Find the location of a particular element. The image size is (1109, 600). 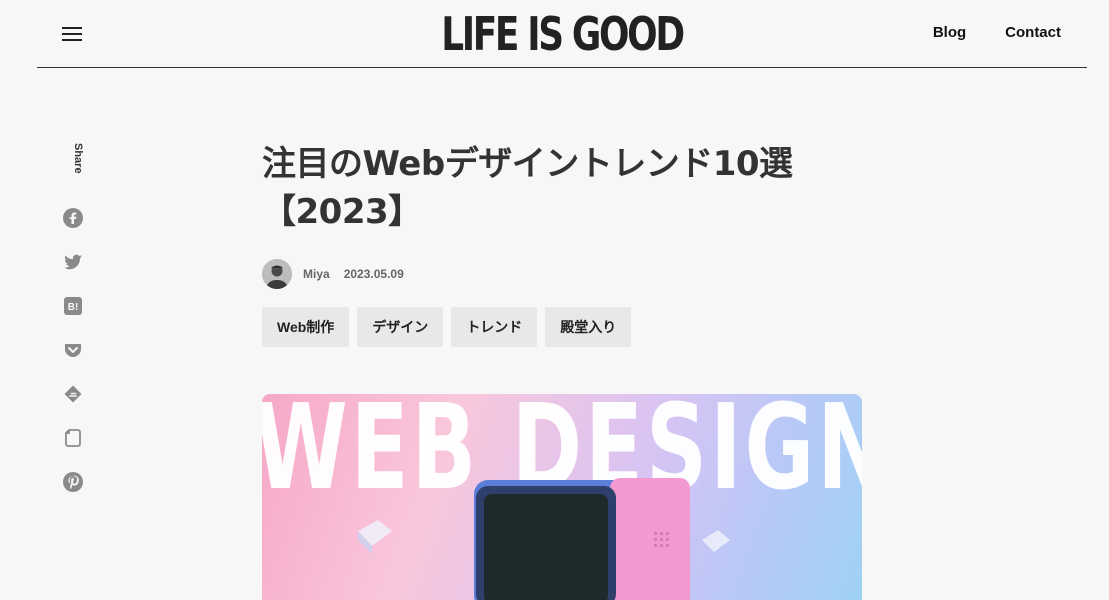

hamburger-menu-icon is located at coordinates (72, 34).